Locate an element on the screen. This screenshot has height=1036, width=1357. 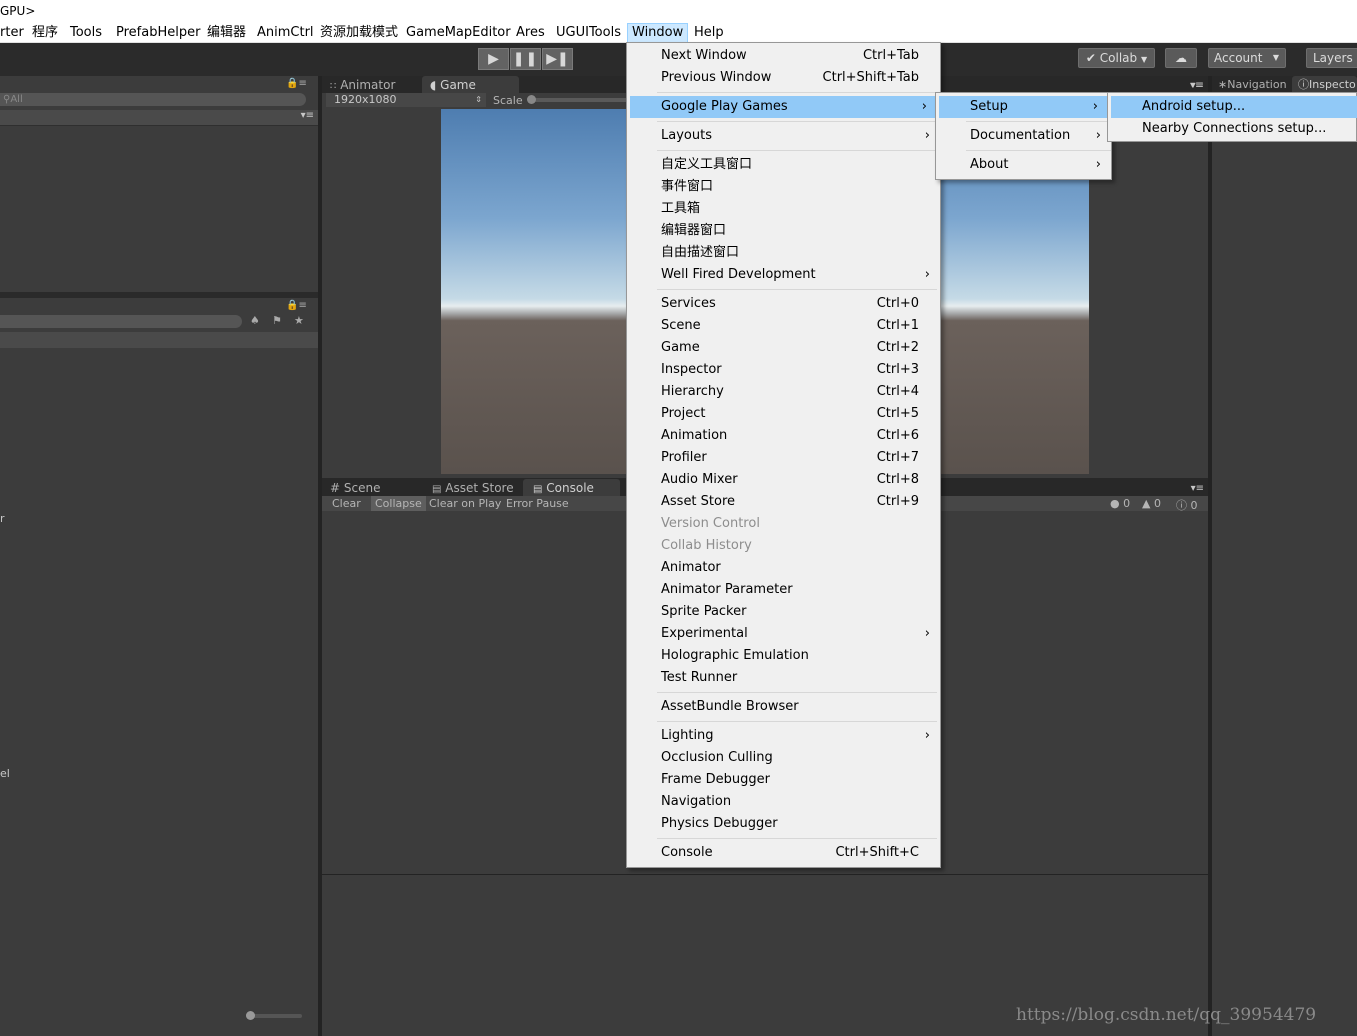
menu-item-gamemapeditor: GameMapEditor is located at coordinates (458, 33).